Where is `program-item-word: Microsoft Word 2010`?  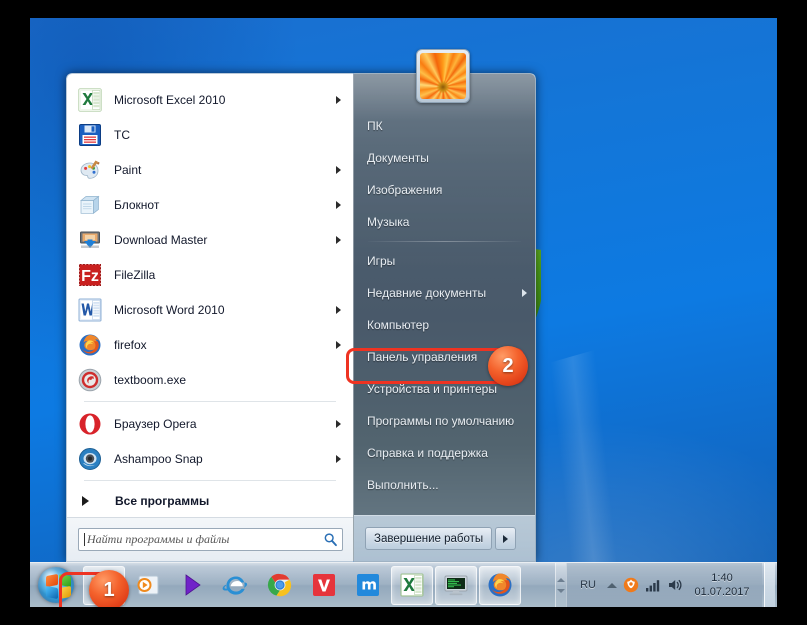 program-item-word: Microsoft Word 2010 is located at coordinates (210, 309).